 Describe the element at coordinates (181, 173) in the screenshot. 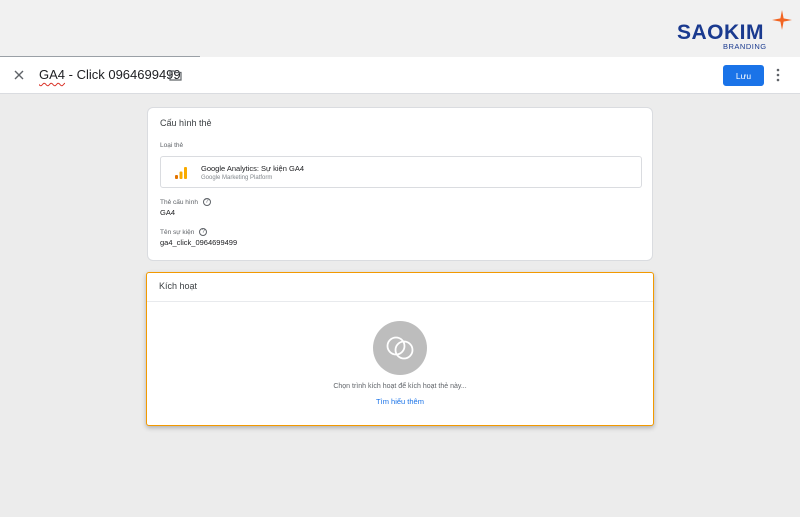

I see `google-analytics-icon` at that location.